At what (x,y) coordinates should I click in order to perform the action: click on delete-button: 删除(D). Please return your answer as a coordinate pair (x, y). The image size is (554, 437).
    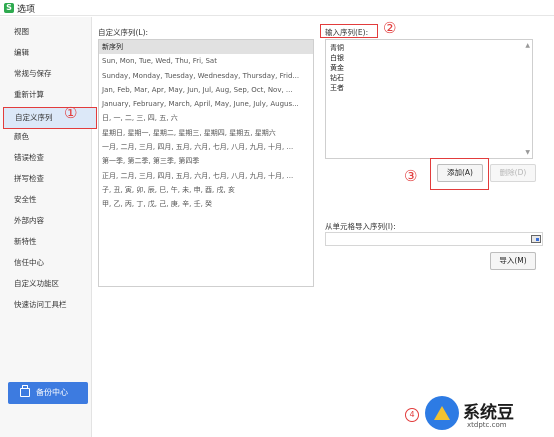
    Looking at the image, I should click on (513, 173).